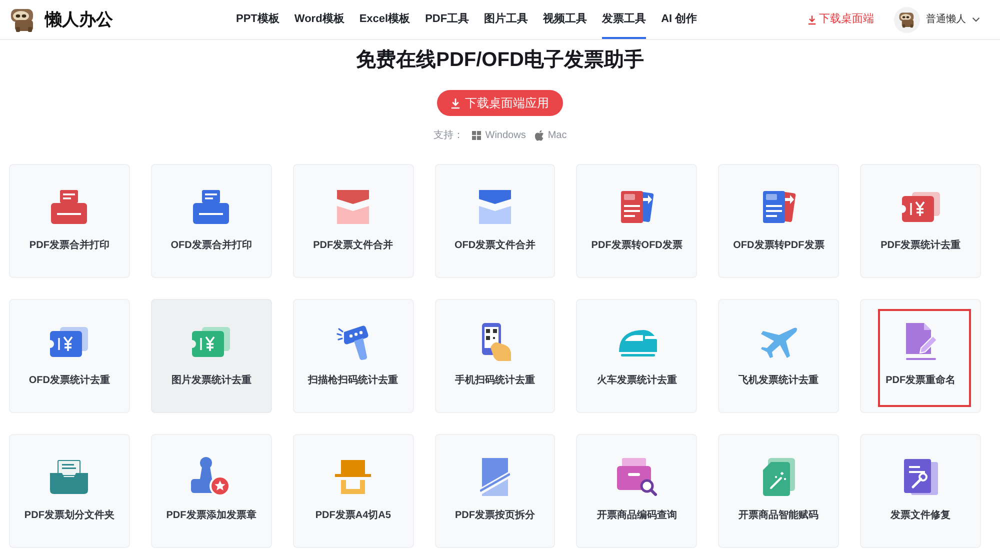 The width and height of the screenshot is (1000, 557). I want to click on document-pen-icon, so click(921, 342).